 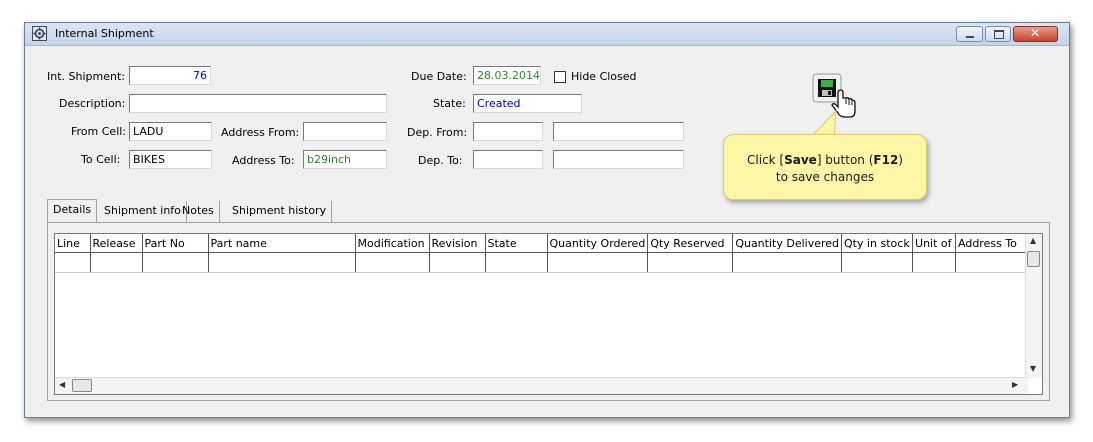 I want to click on close-icon: ✕, so click(x=1035, y=33).